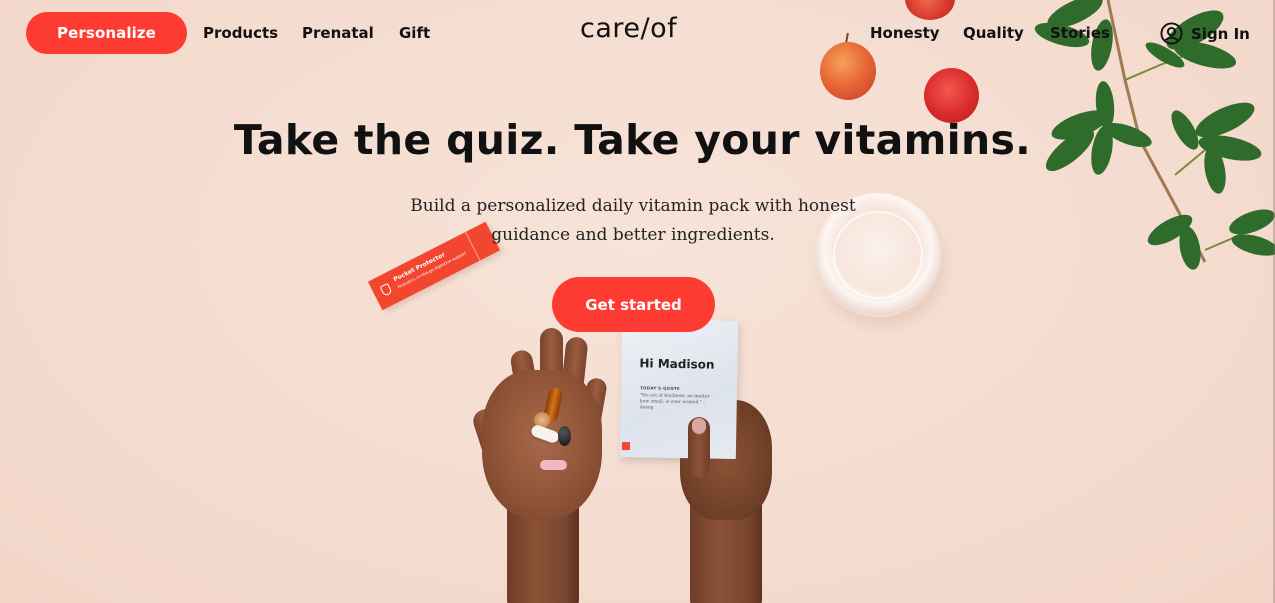 This screenshot has height=603, width=1275. Describe the element at coordinates (699, 426) in the screenshot. I see `thumbnail-image` at that location.